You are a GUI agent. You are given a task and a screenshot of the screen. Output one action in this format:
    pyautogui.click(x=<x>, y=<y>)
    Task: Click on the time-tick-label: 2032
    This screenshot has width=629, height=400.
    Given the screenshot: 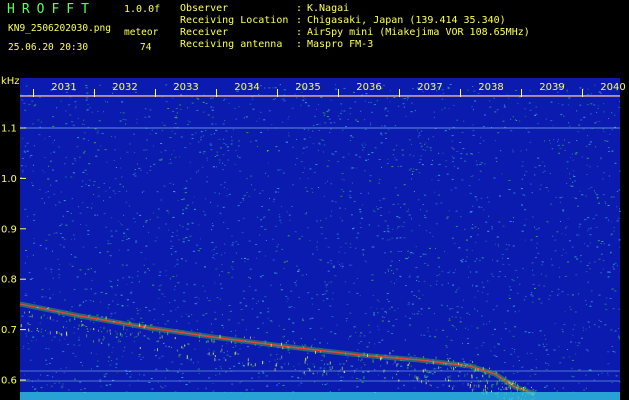 What is the action you would take?
    pyautogui.click(x=124, y=87)
    